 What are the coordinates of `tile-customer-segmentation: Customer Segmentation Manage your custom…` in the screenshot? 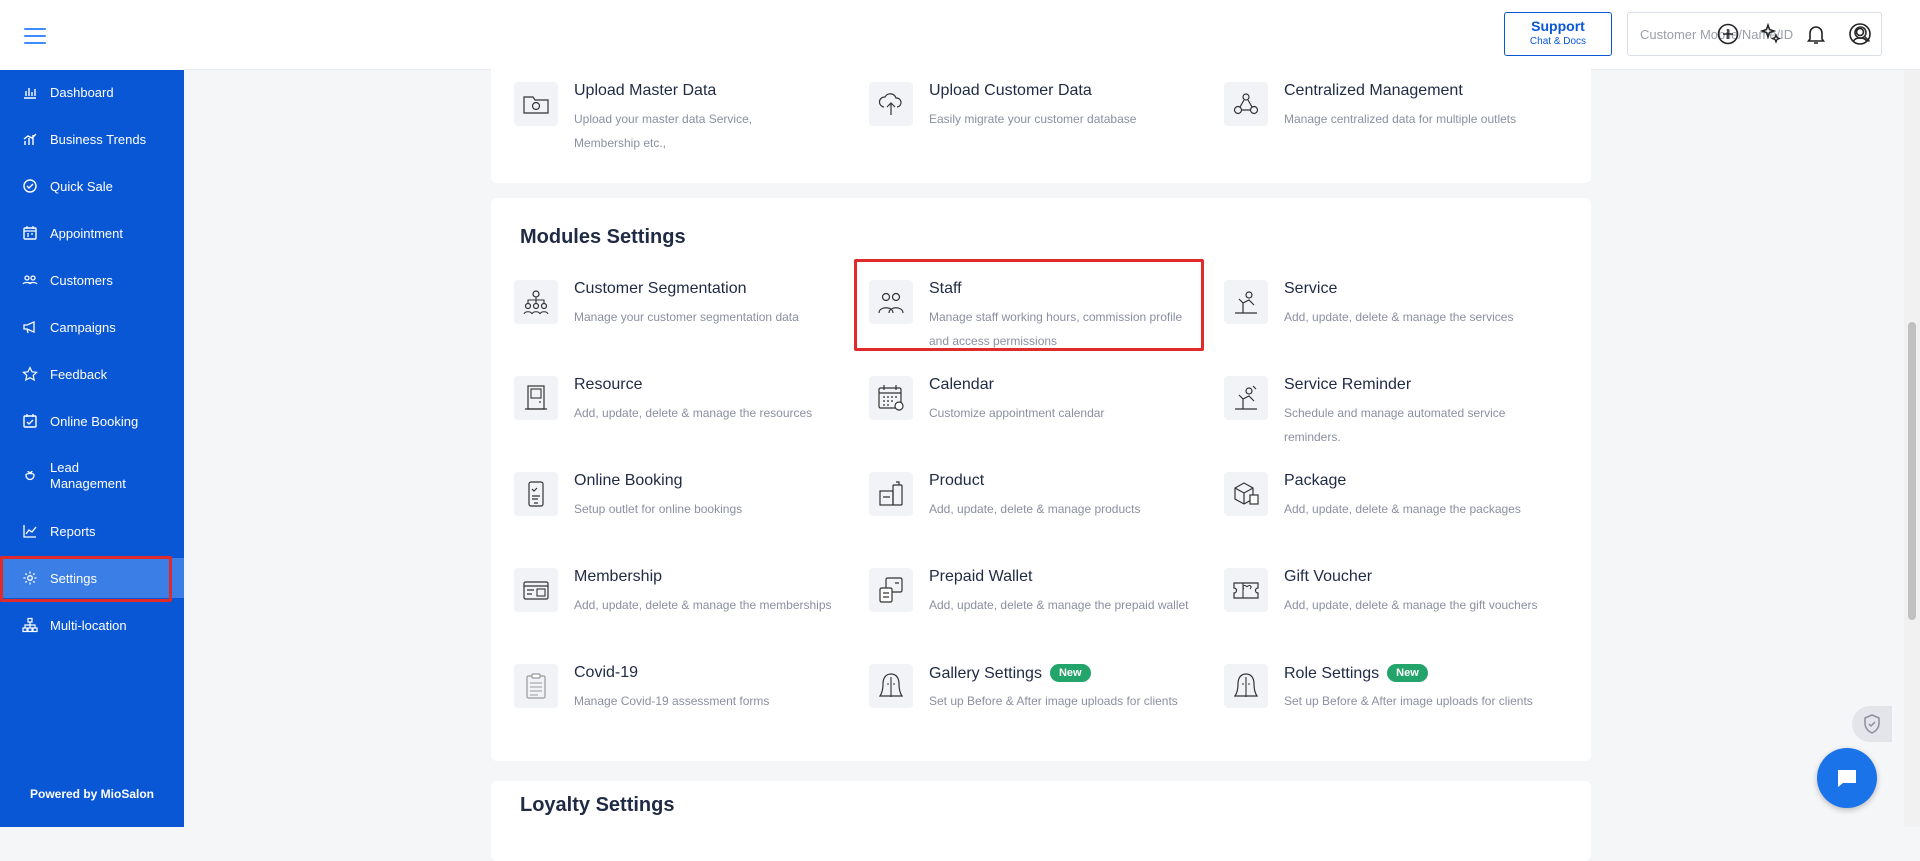 It's located at (684, 320).